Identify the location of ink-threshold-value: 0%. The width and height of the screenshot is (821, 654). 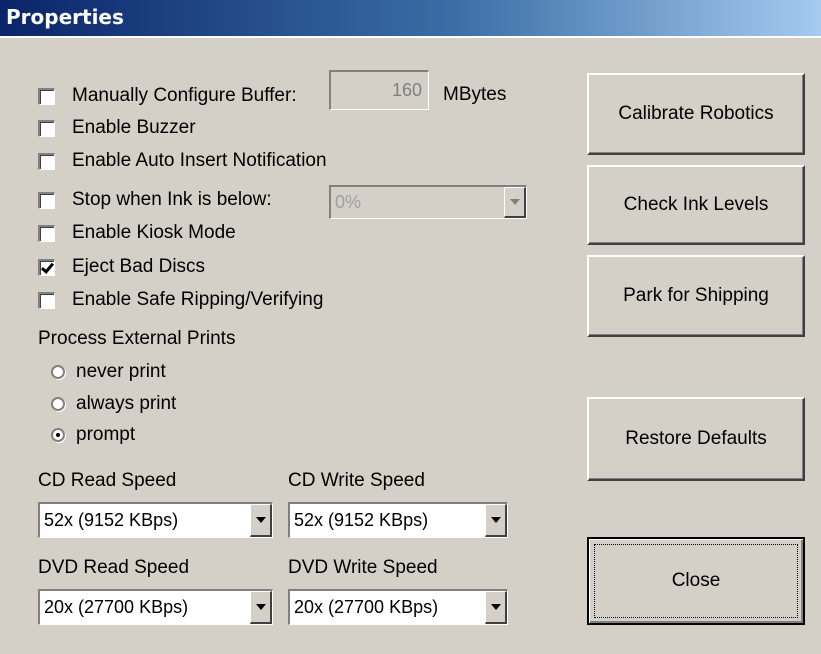
(348, 202).